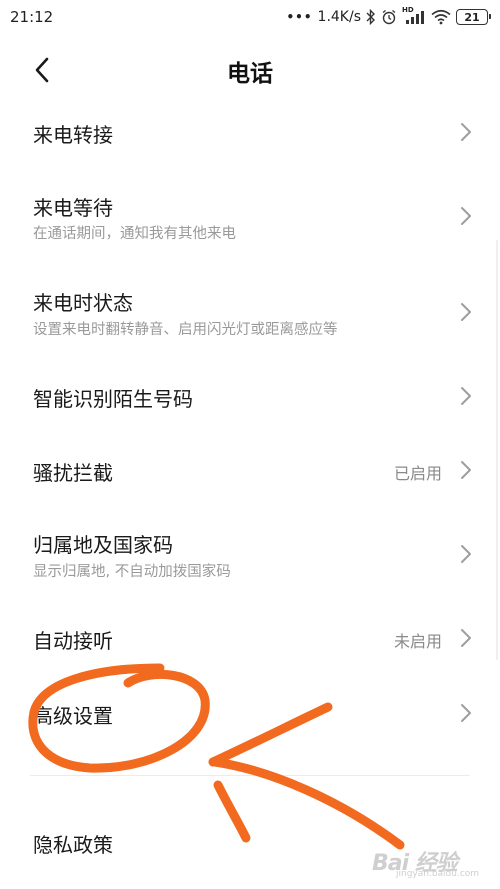 This screenshot has width=500, height=889. What do you see at coordinates (73, 845) in the screenshot?
I see `item-label: 隐私政策` at bounding box center [73, 845].